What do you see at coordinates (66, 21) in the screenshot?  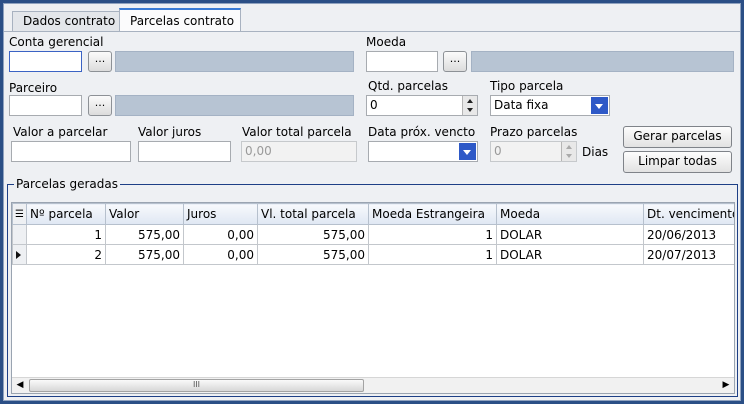 I see `tab-dados-contrato: Dados contrato` at bounding box center [66, 21].